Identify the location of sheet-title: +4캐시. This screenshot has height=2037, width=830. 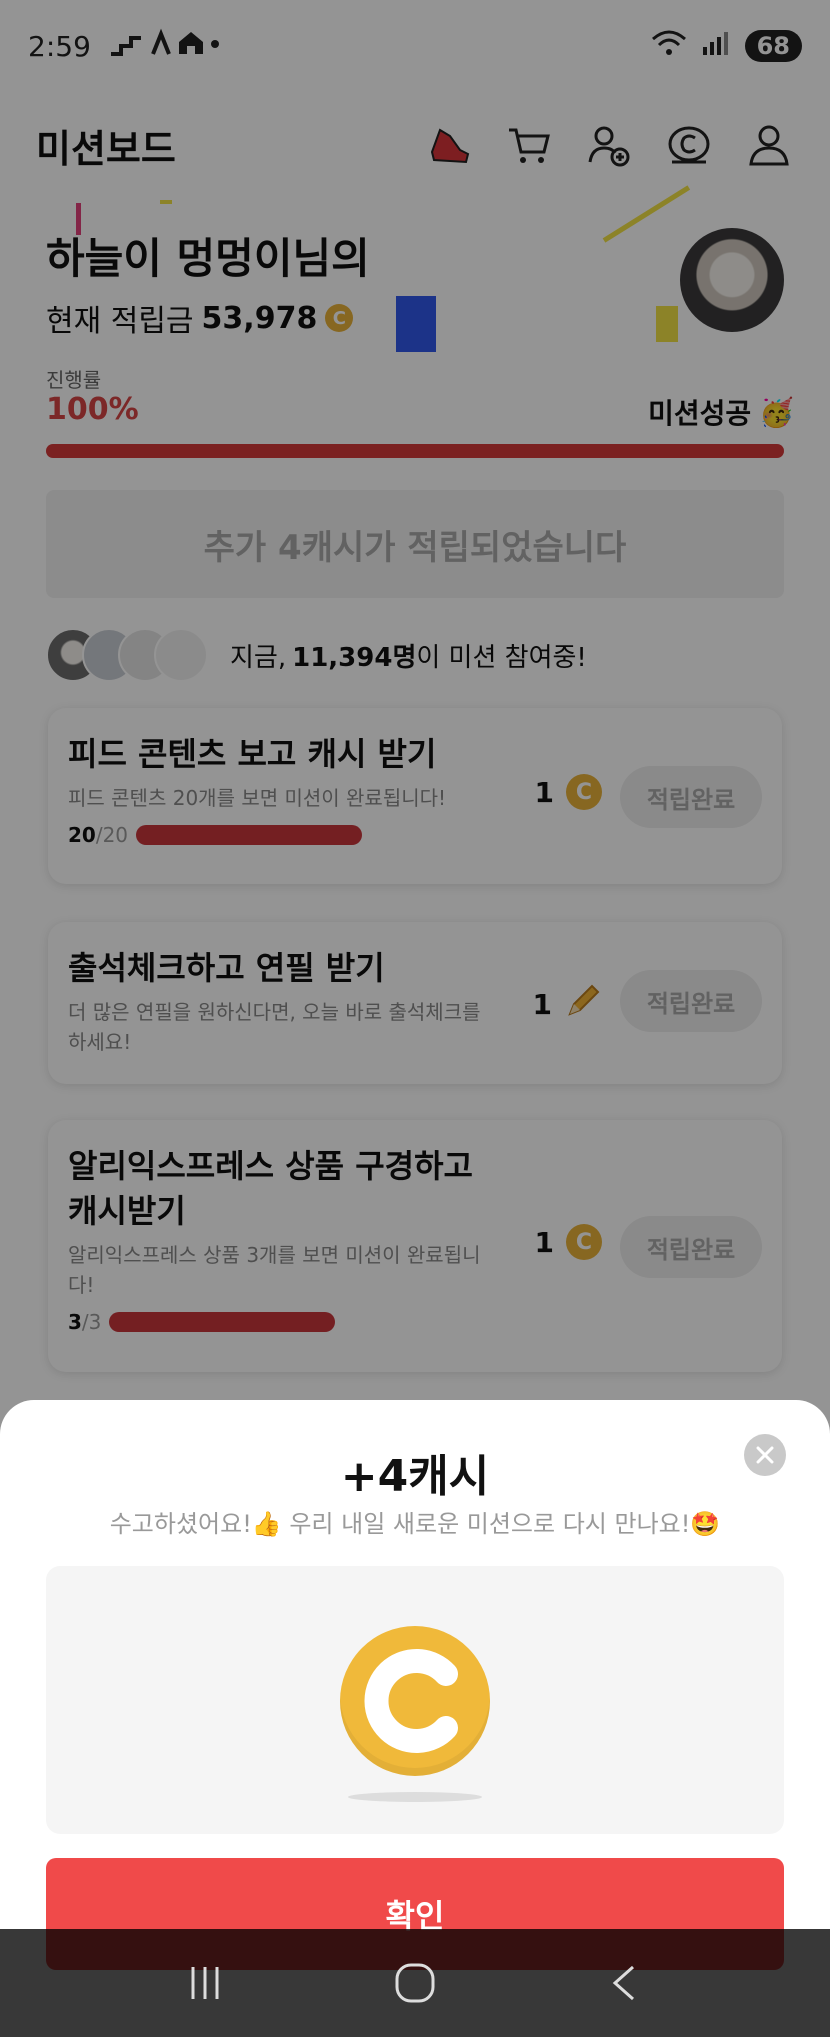
(415, 1476).